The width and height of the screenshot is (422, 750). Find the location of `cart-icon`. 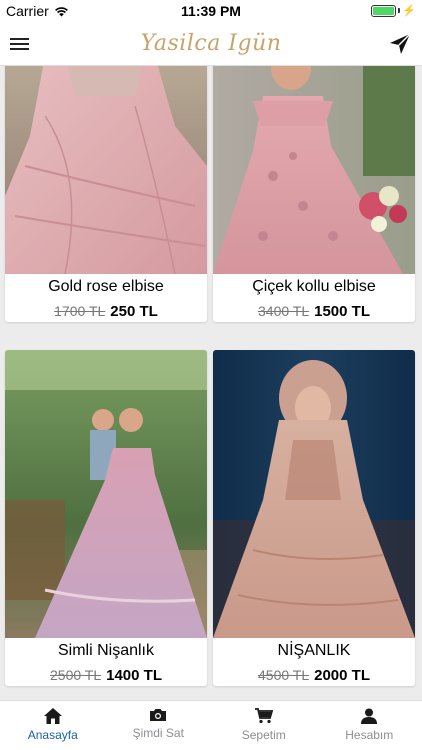

cart-icon is located at coordinates (263, 716).